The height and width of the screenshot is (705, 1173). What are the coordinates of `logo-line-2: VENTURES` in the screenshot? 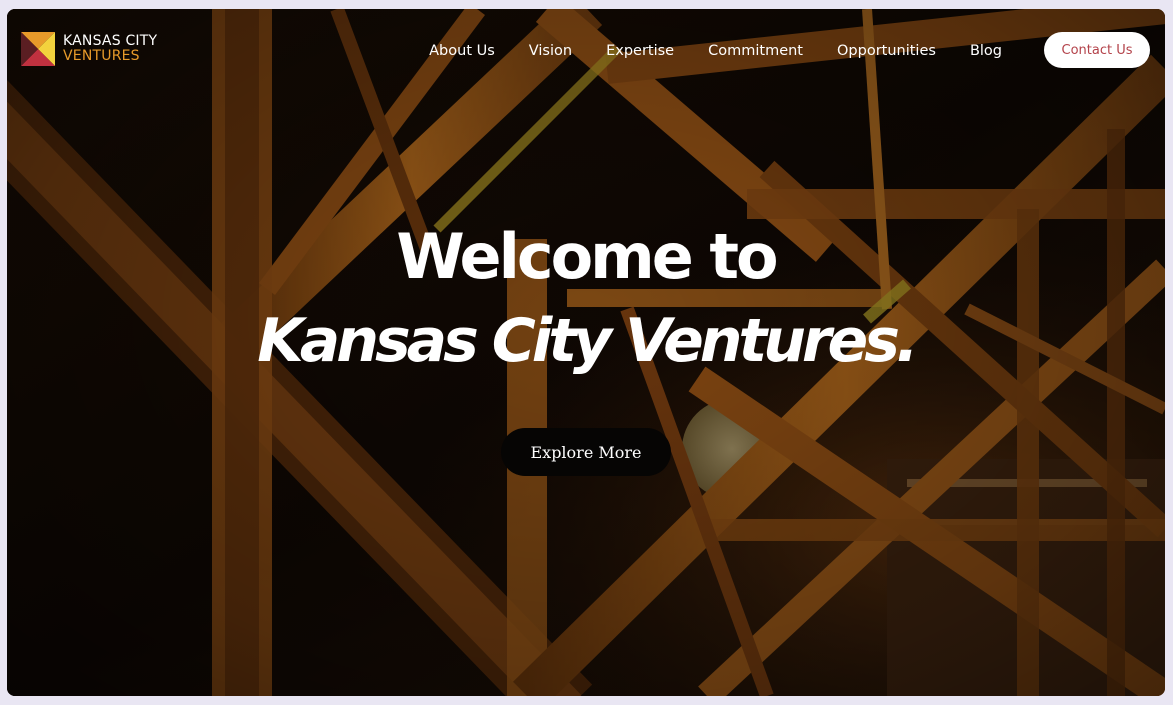 It's located at (101, 56).